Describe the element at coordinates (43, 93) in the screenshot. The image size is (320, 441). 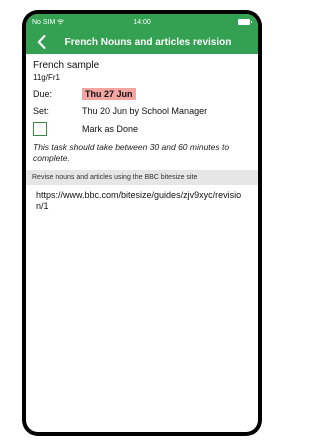
I see `due-label: Due:` at that location.